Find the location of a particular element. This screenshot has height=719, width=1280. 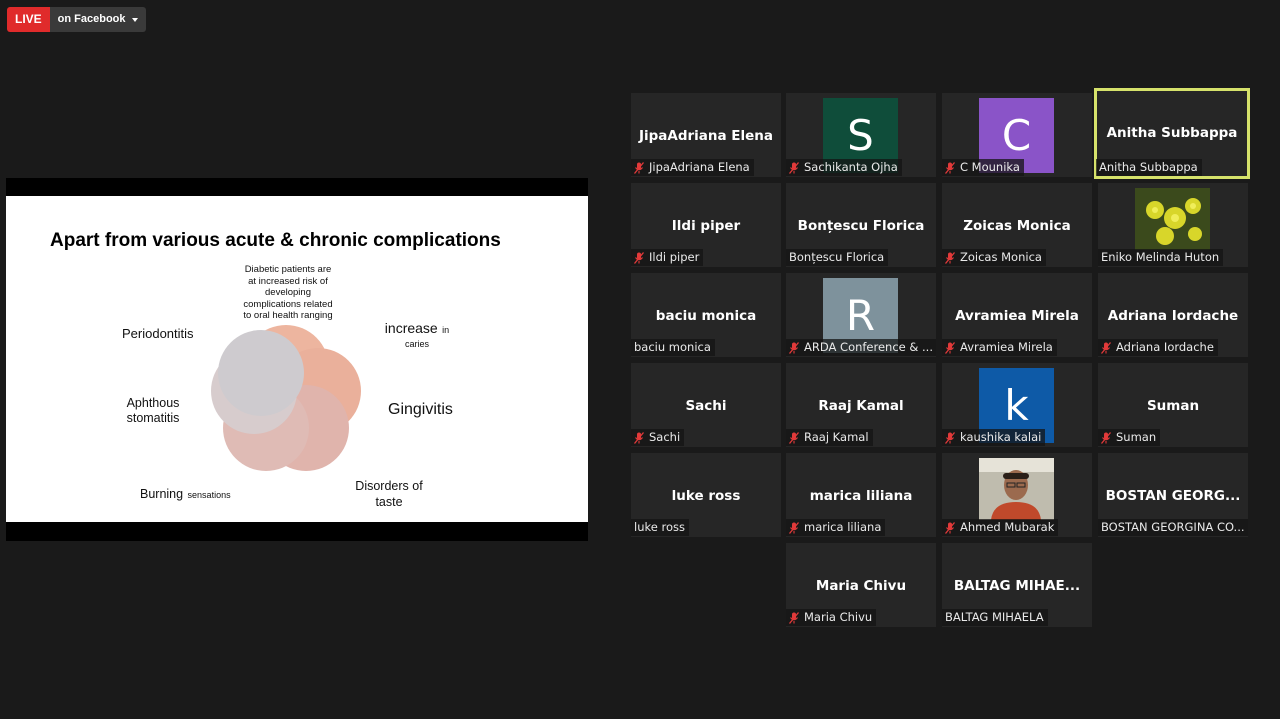

participant-name-label: Avramiea Mirela is located at coordinates (999, 347).